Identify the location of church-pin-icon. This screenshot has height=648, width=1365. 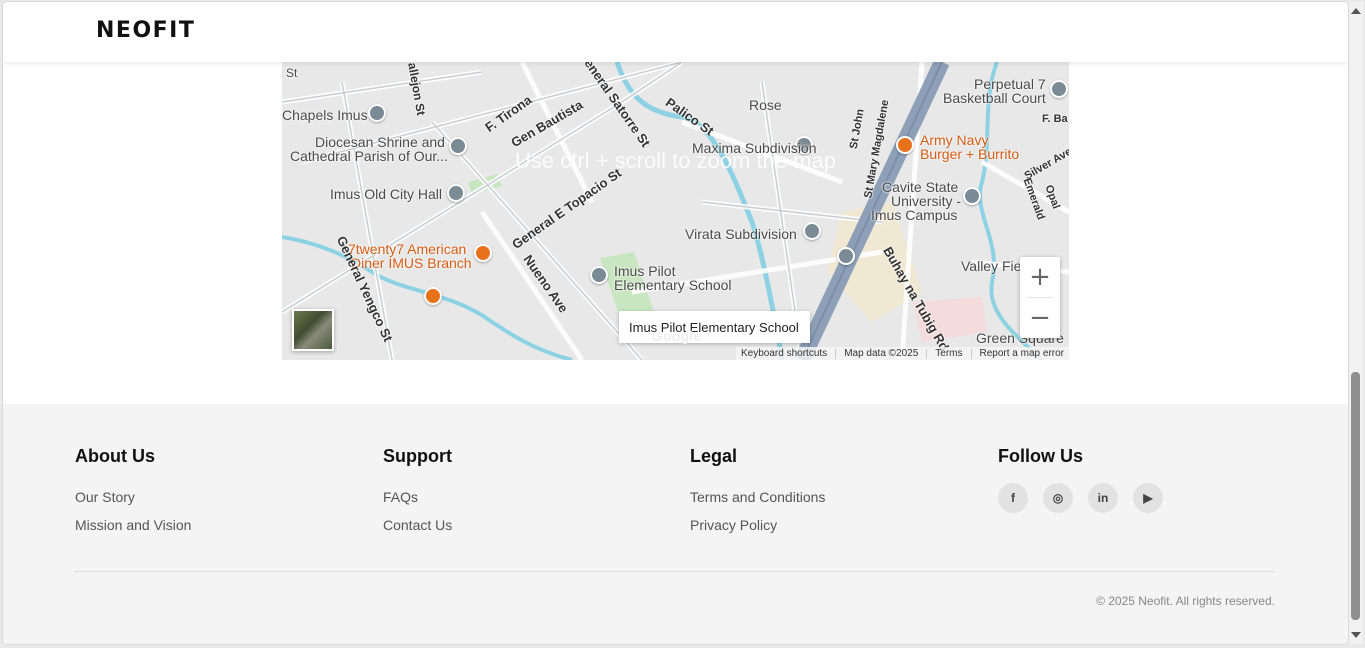
(458, 146).